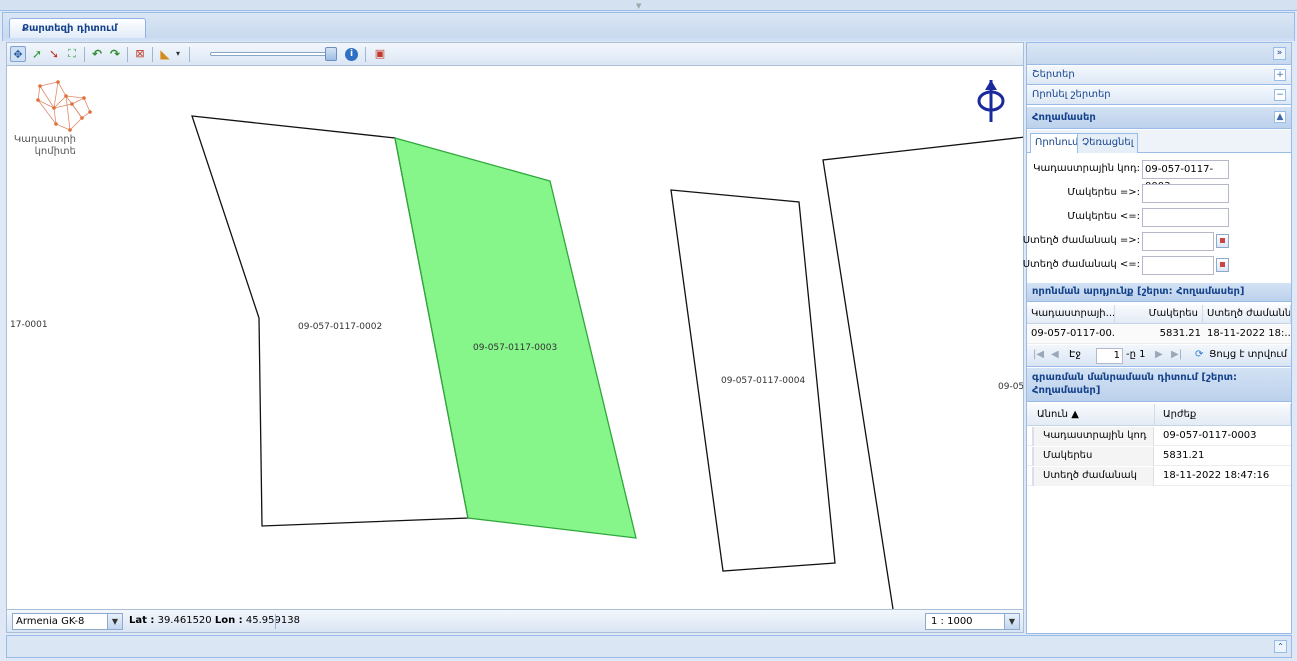  Describe the element at coordinates (1093, 456) in the screenshot. I see `property-name: Մակերես` at that location.